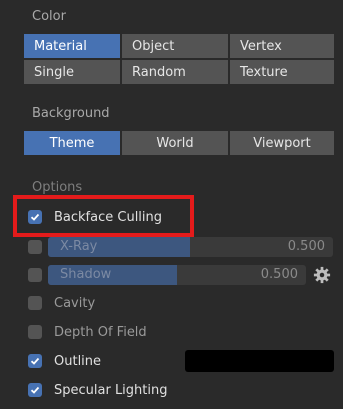  Describe the element at coordinates (72, 143) in the screenshot. I see `background-theme-button: Theme` at that location.